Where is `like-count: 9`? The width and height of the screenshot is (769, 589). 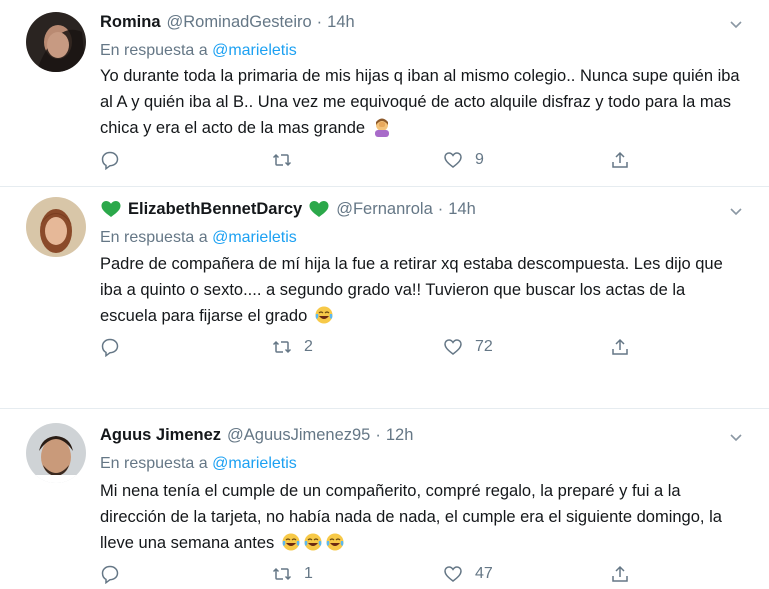
like-count: 9 is located at coordinates (479, 159).